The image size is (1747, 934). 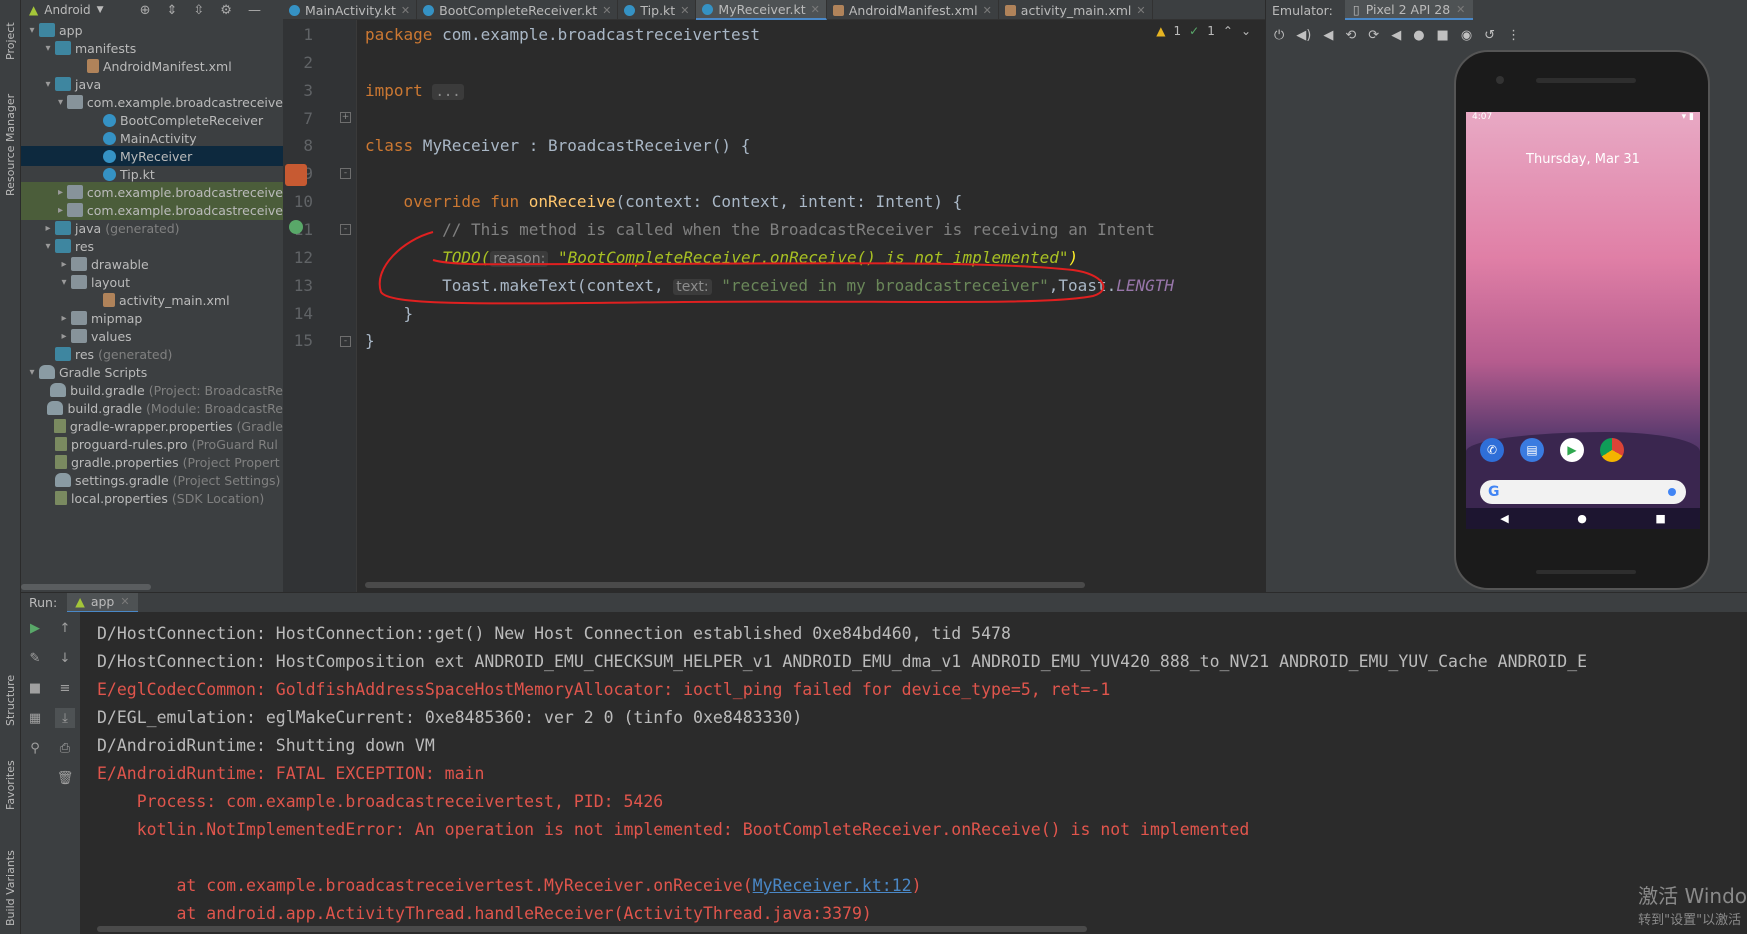 I want to click on resource-manager-tool-tab: Resource Manager, so click(x=10, y=136).